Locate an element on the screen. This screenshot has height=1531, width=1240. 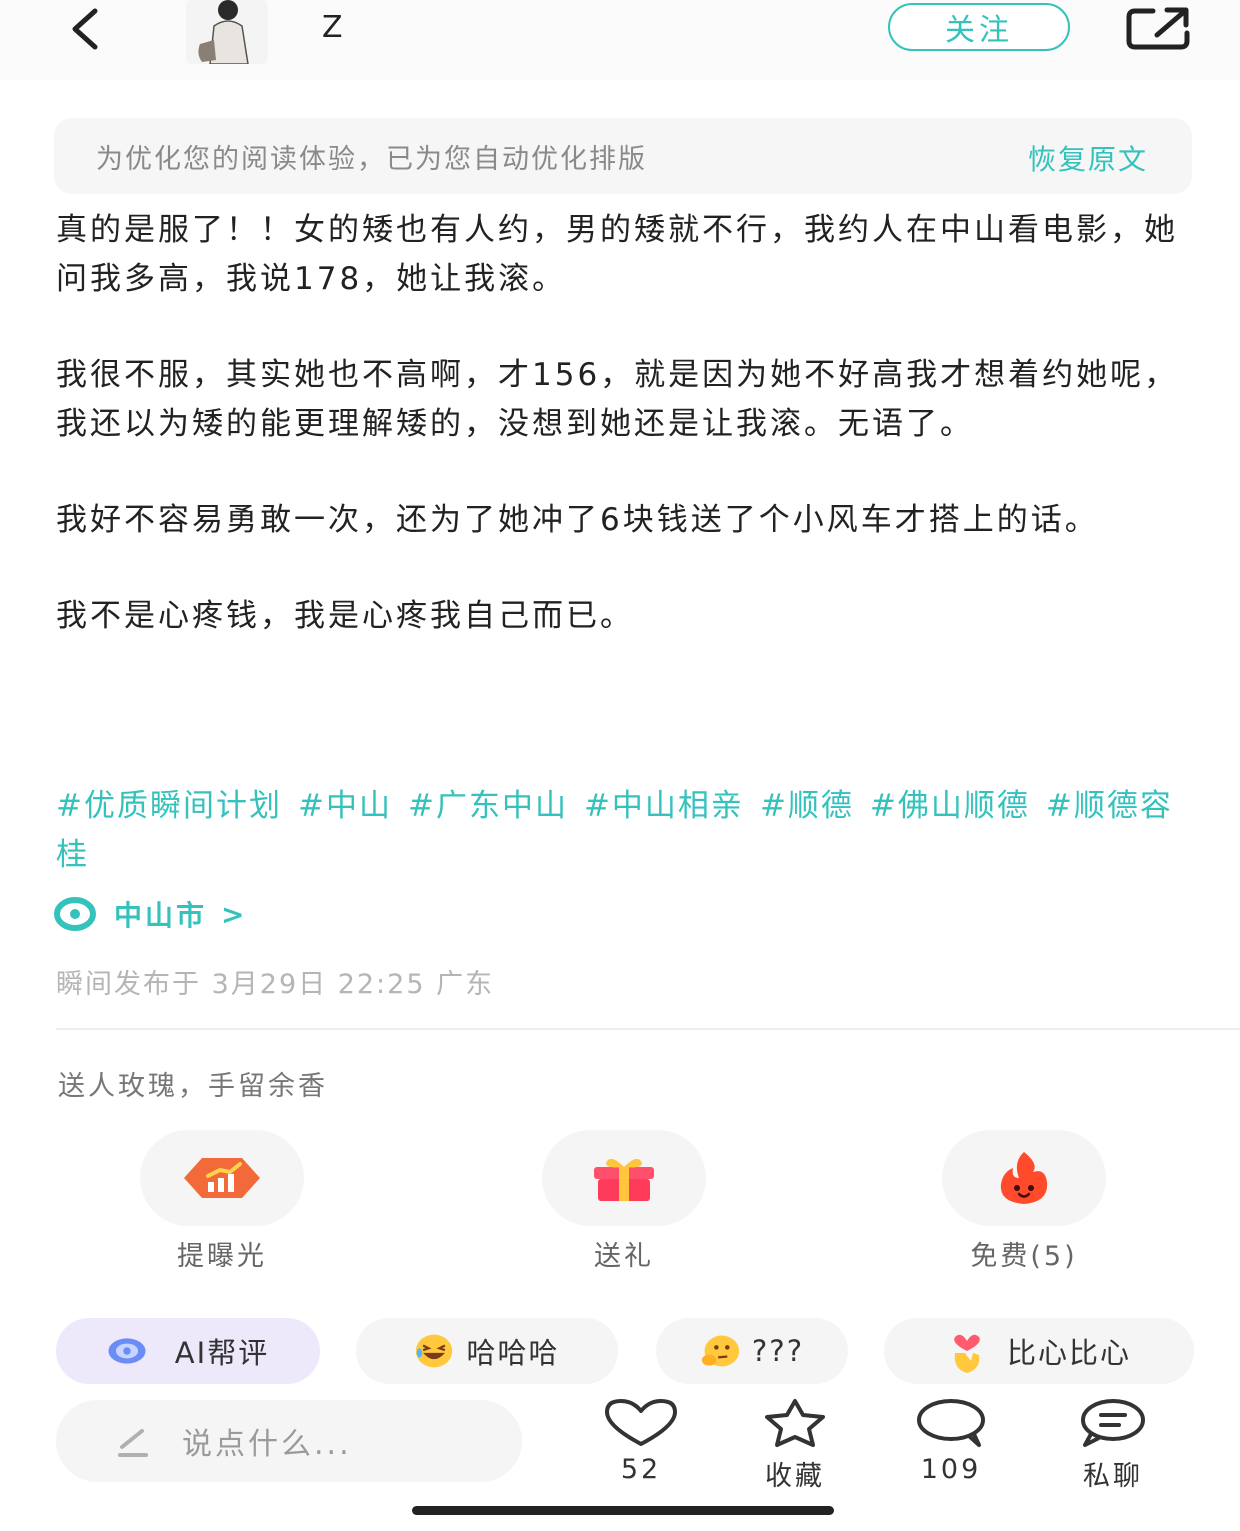
quick-reply-haha: 哈哈哈 is located at coordinates (487, 1351).